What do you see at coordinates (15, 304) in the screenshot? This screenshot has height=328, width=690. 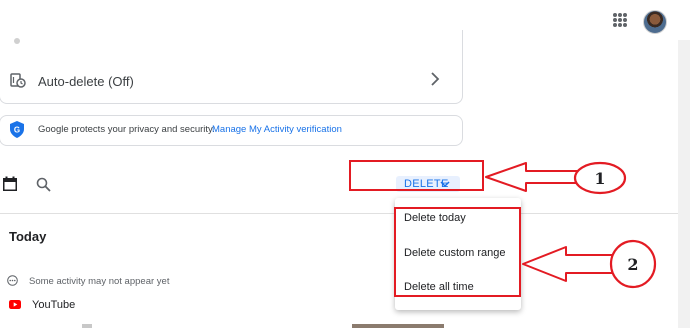 I see `youtube-icon` at bounding box center [15, 304].